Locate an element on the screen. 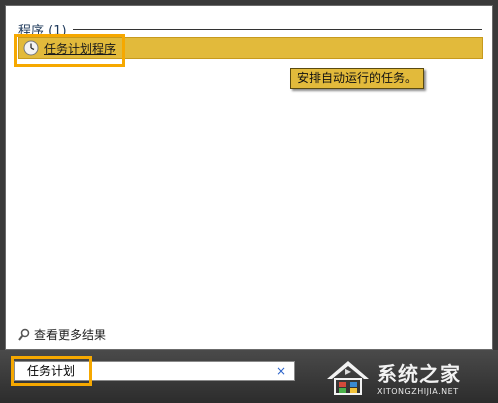  watermark-text: 系统之家 XITONGZHIJIA.NET is located at coordinates (419, 377).